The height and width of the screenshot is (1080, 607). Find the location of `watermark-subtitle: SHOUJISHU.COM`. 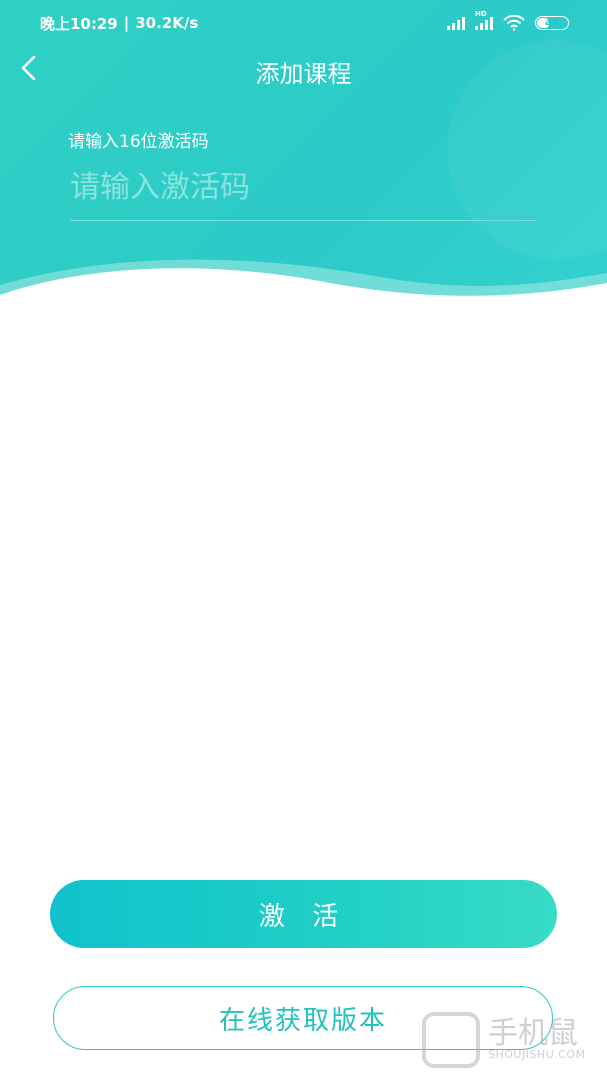

watermark-subtitle: SHOUJISHU.COM is located at coordinates (537, 1054).